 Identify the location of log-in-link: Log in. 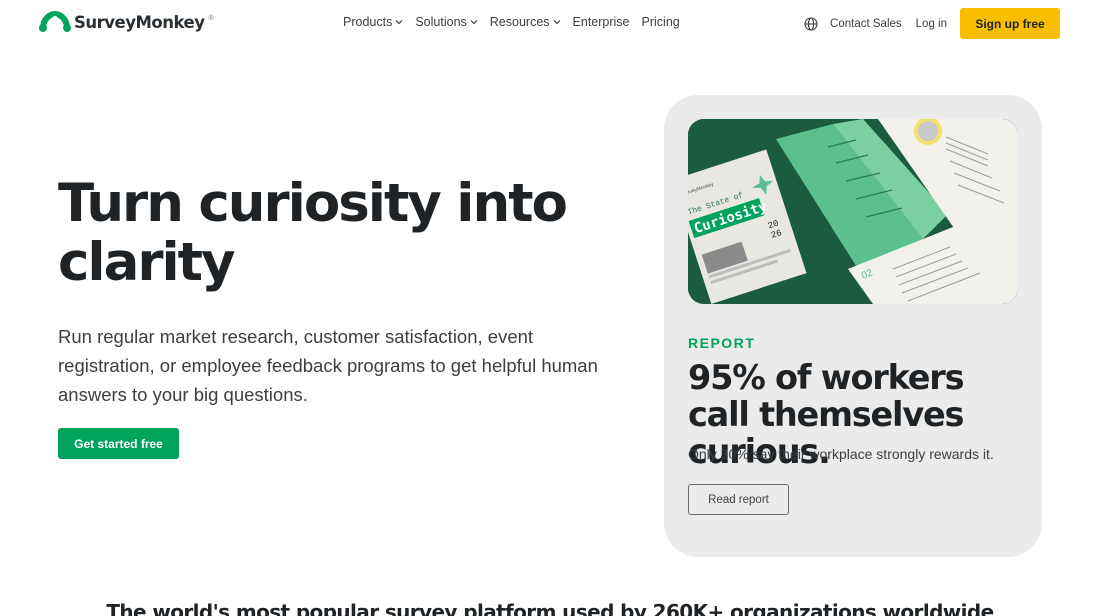
(931, 24).